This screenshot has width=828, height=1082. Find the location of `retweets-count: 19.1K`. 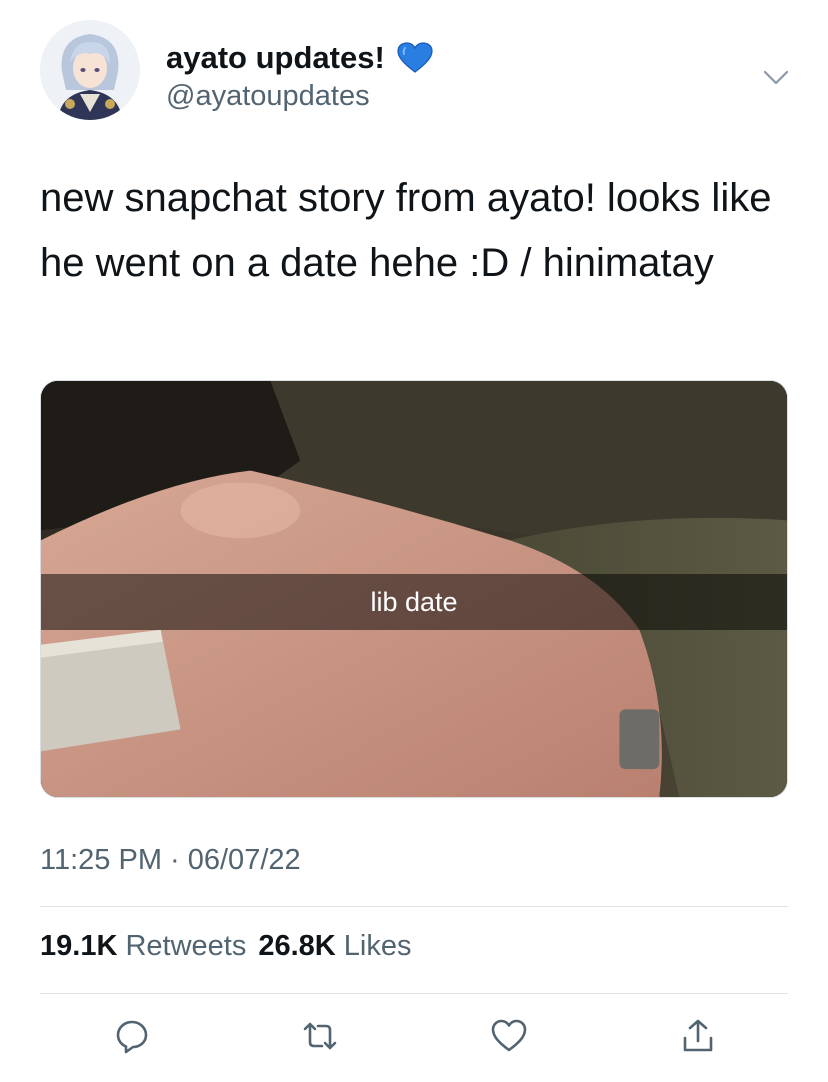

retweets-count: 19.1K is located at coordinates (79, 946).